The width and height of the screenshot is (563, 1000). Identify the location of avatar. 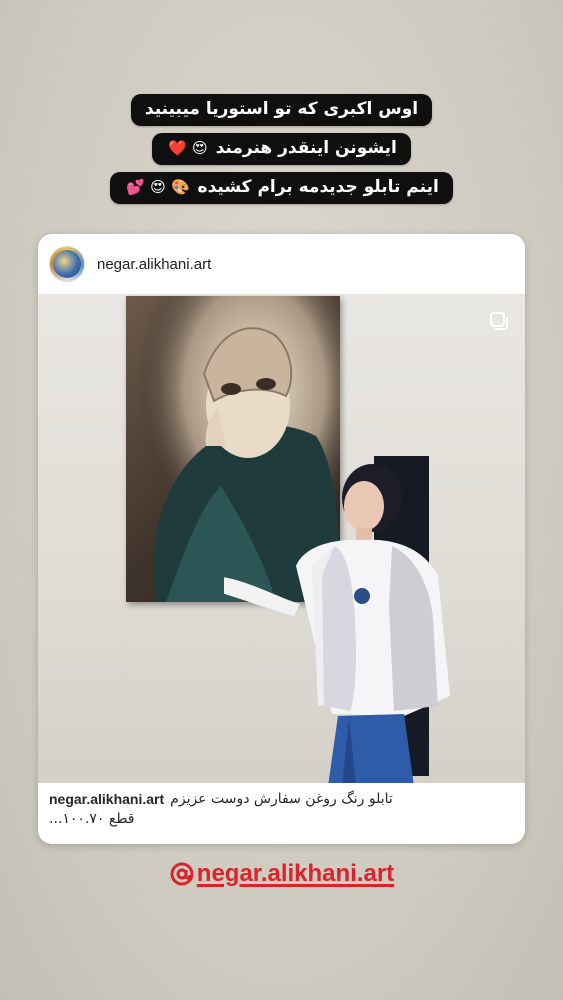
(67, 264).